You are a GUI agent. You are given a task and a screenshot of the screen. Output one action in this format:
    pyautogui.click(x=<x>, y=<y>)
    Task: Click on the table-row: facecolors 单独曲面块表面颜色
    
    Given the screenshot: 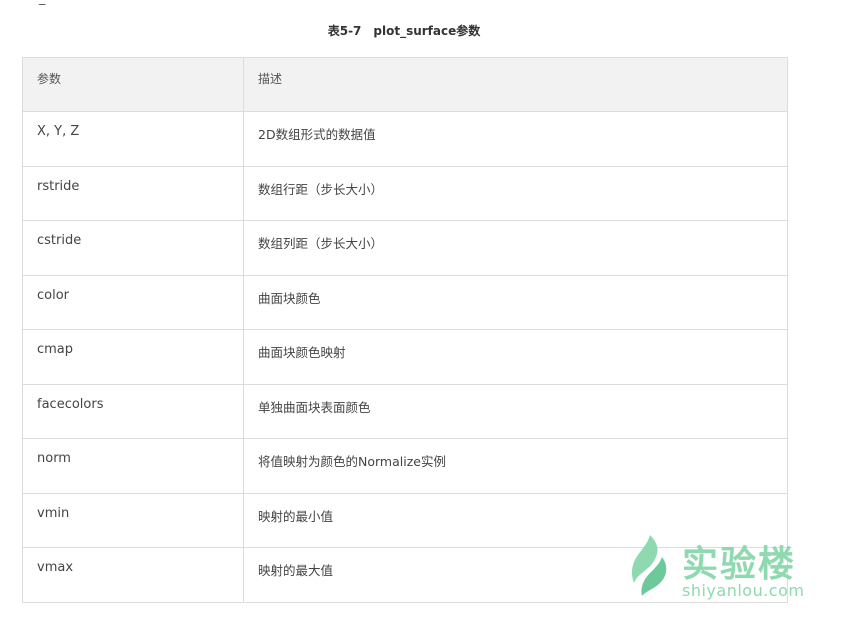 What is the action you would take?
    pyautogui.click(x=405, y=411)
    